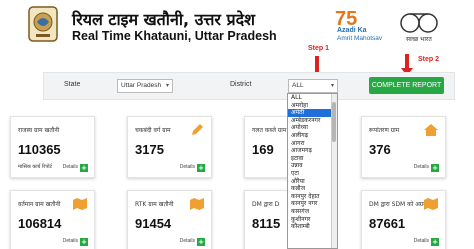 The image size is (474, 249). I want to click on azadi-ka-amrit-mahotsav-logo: 75 Azadi Ka Amrit Mahotsav, so click(361, 27).